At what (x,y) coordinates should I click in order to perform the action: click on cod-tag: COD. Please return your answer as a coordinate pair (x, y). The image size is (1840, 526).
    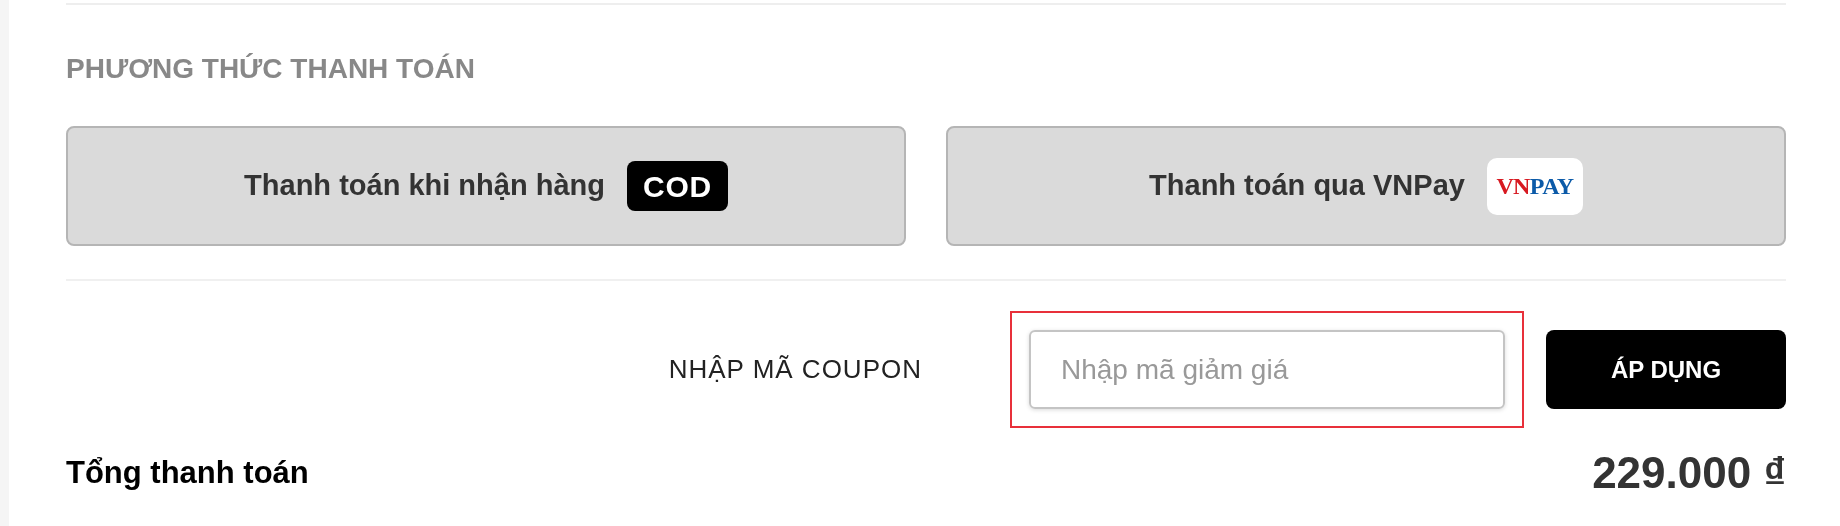
    Looking at the image, I should click on (677, 186).